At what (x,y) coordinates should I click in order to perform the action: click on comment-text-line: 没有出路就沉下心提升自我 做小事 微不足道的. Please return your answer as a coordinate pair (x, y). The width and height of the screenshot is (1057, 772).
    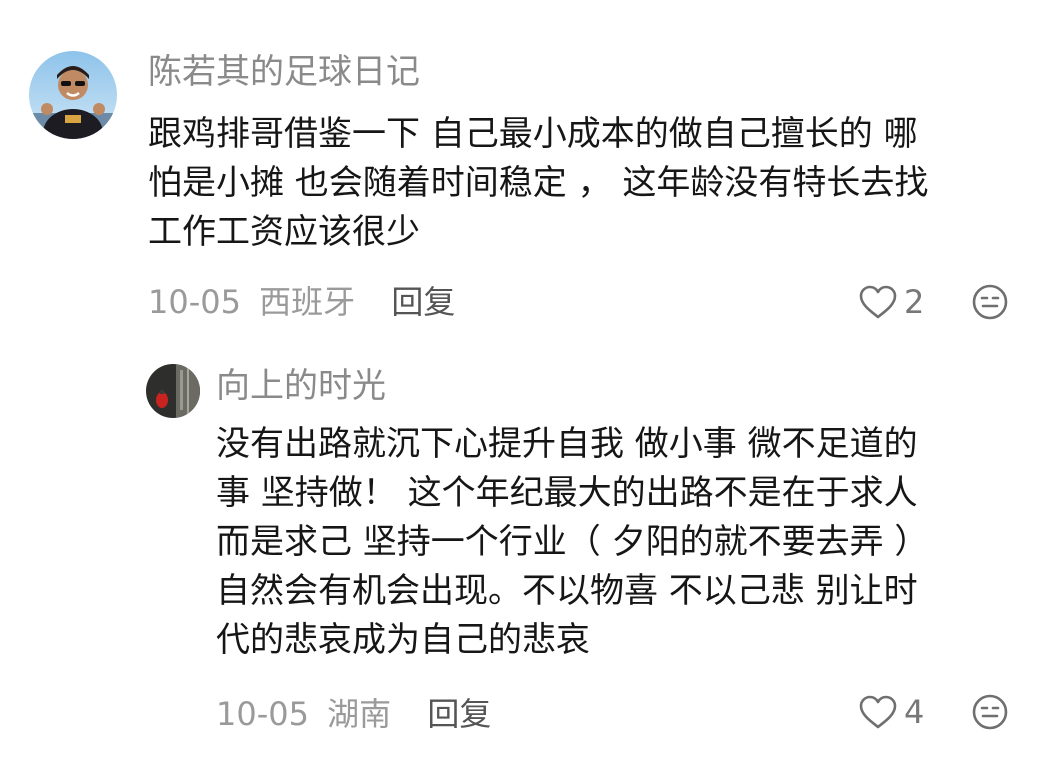
    Looking at the image, I should click on (567, 444).